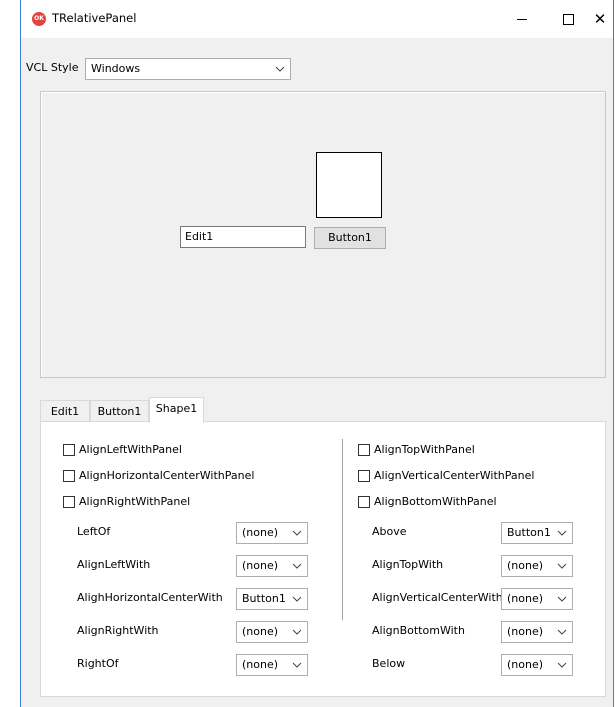 Image resolution: width=615 pixels, height=707 pixels. I want to click on select-align-bottom-with: (none), so click(537, 632).